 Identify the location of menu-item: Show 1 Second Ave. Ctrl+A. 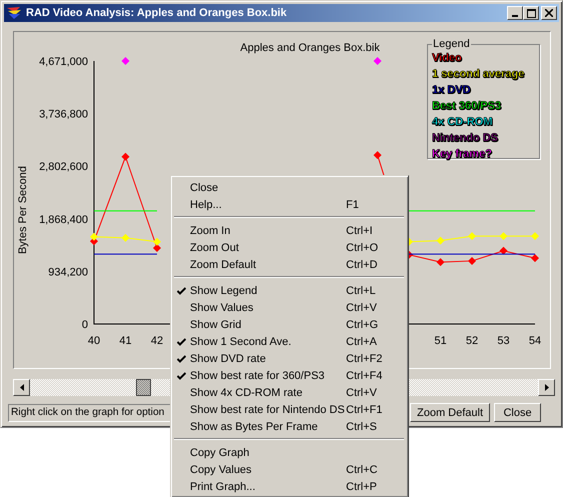
(289, 341).